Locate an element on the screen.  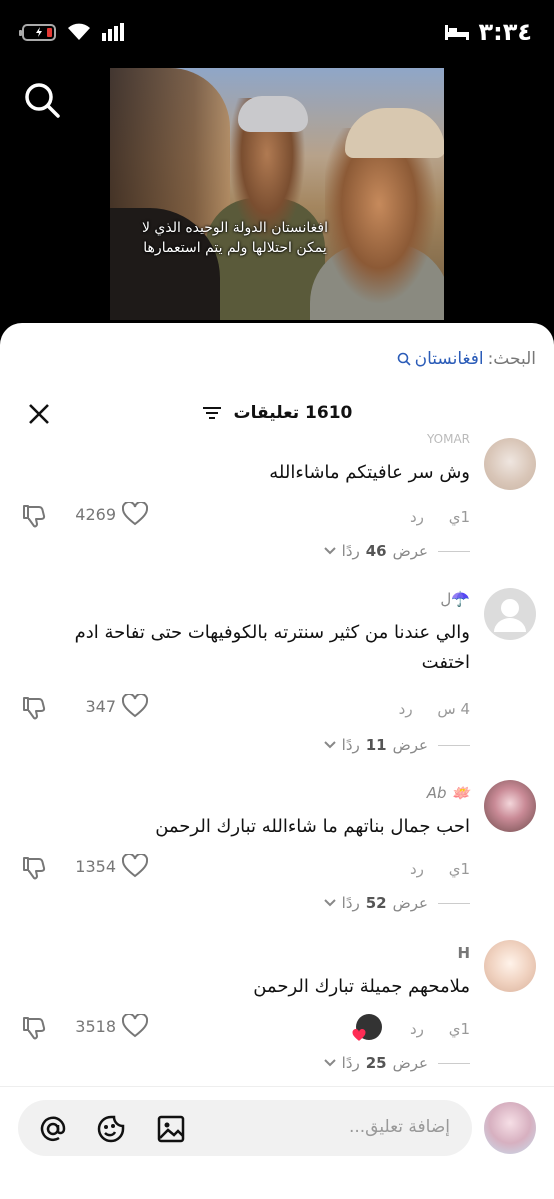
filter-icon is located at coordinates (212, 413).